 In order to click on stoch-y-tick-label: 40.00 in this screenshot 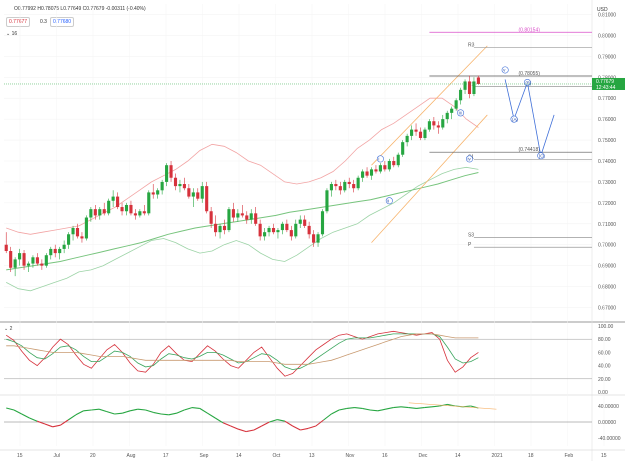, I will do `click(604, 367)`.